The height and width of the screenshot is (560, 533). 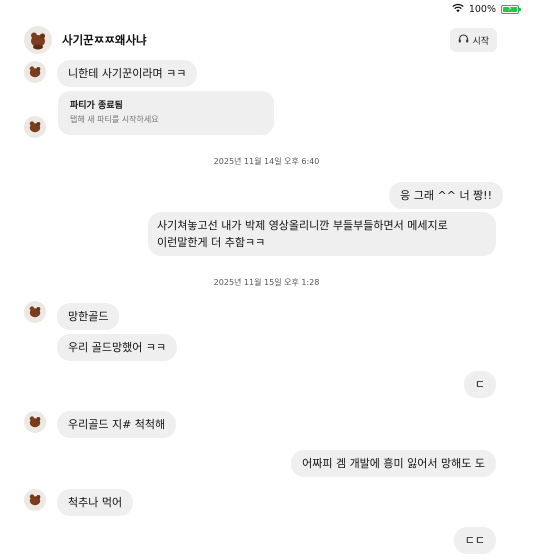 What do you see at coordinates (480, 41) in the screenshot?
I see `call-button-label: 시작` at bounding box center [480, 41].